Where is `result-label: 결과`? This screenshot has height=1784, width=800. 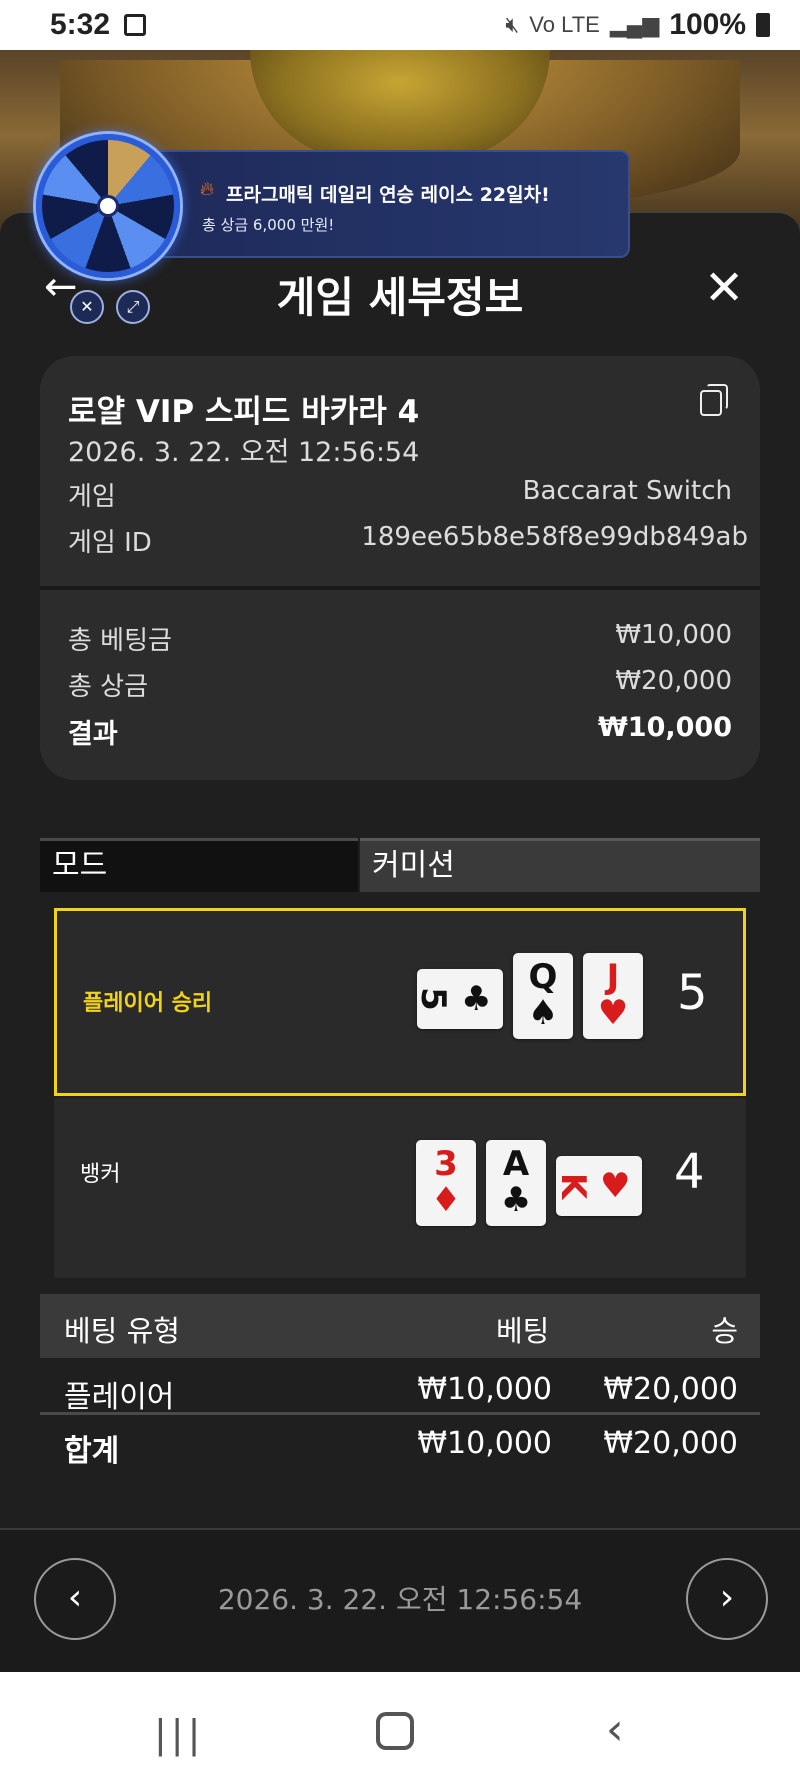
result-label: 결과 is located at coordinates (93, 734).